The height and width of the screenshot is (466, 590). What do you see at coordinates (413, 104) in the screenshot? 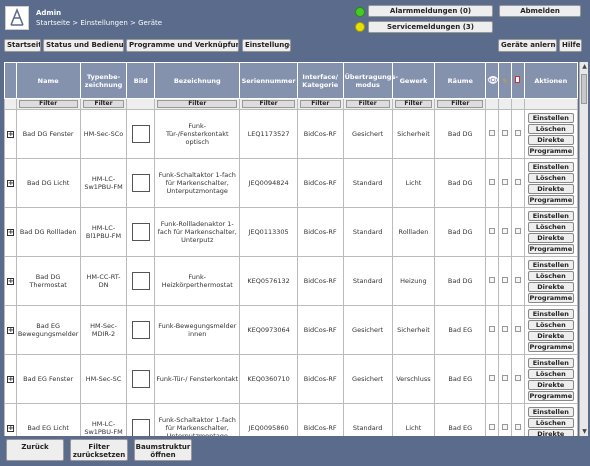
I see `filter-gewerk-button: Filter` at bounding box center [413, 104].